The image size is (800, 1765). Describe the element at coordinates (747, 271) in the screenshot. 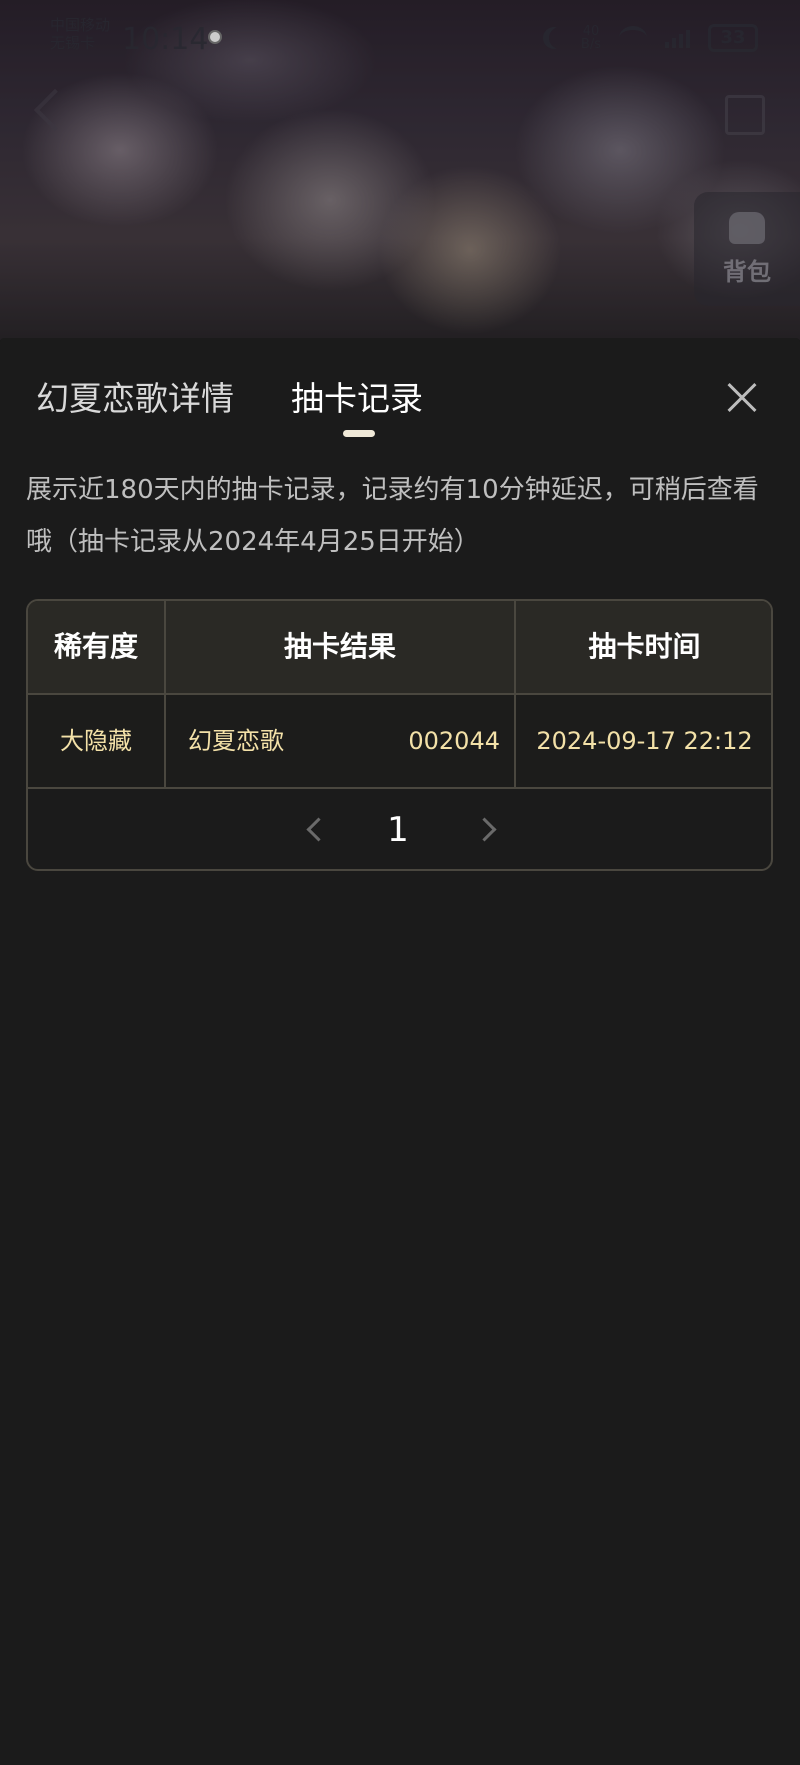

I see `bag-label: 背包` at that location.